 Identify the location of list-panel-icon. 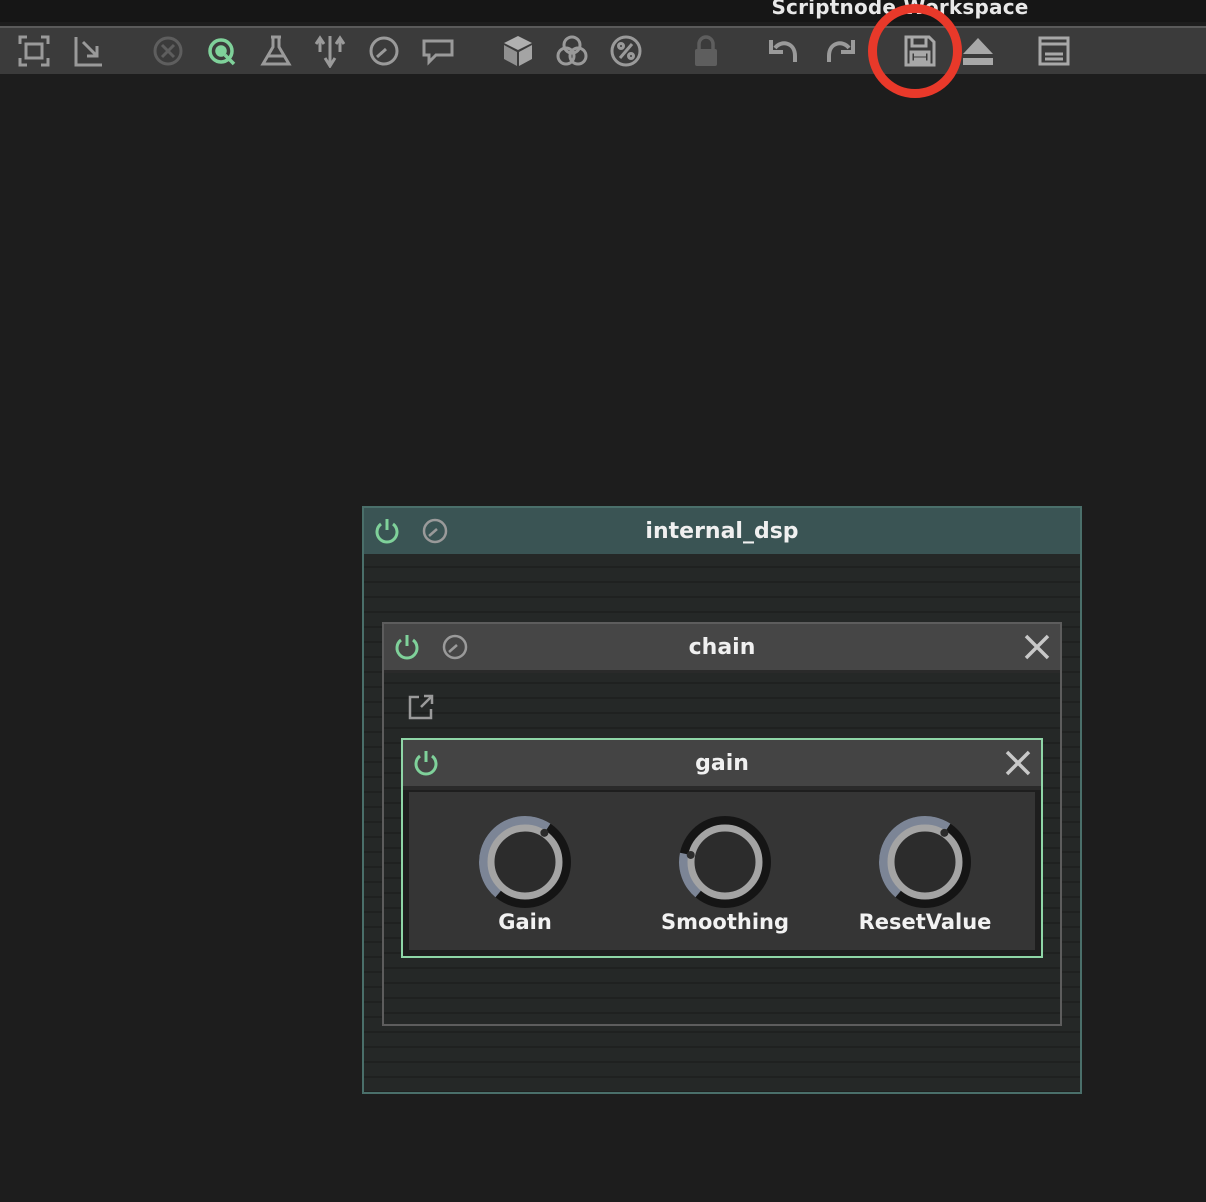
(1054, 51).